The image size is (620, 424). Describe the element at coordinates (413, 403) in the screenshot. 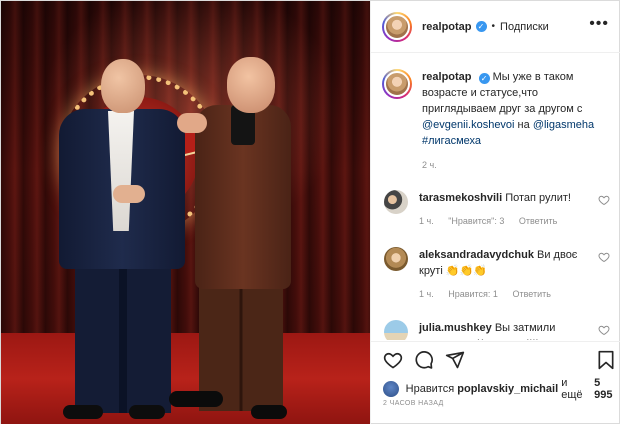

I see `post-timestamp: 2 ЧАСОВ НАЗАД` at that location.